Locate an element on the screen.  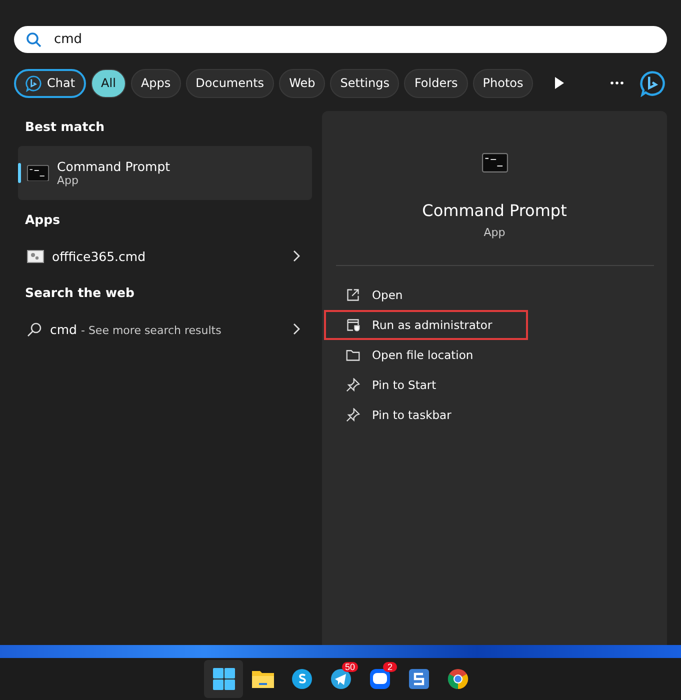
action-item: Run as administrator is located at coordinates (426, 325).